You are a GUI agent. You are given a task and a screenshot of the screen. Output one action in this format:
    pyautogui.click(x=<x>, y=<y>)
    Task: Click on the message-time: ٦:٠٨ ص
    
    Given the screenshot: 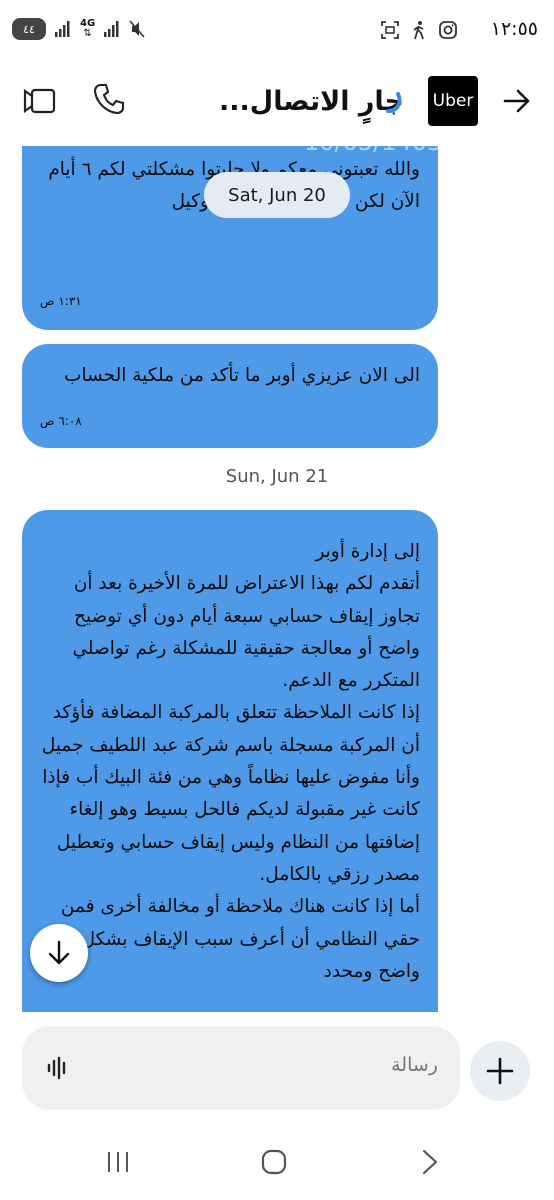 What is the action you would take?
    pyautogui.click(x=61, y=421)
    